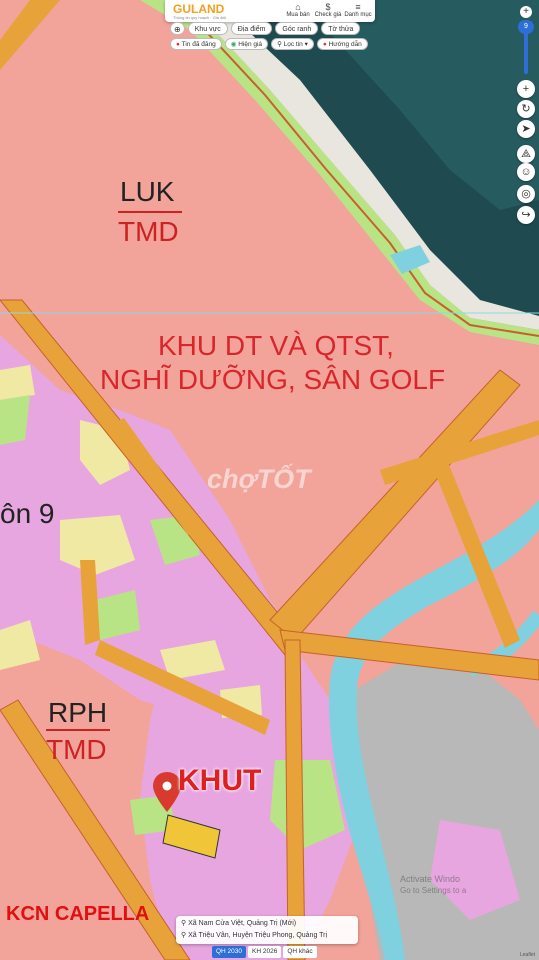 Image resolution: width=539 pixels, height=960 pixels. Describe the element at coordinates (242, 923) in the screenshot. I see `address-new-text: Xã Nam Cửa Việt, Quảng Trị (Mới)` at that location.